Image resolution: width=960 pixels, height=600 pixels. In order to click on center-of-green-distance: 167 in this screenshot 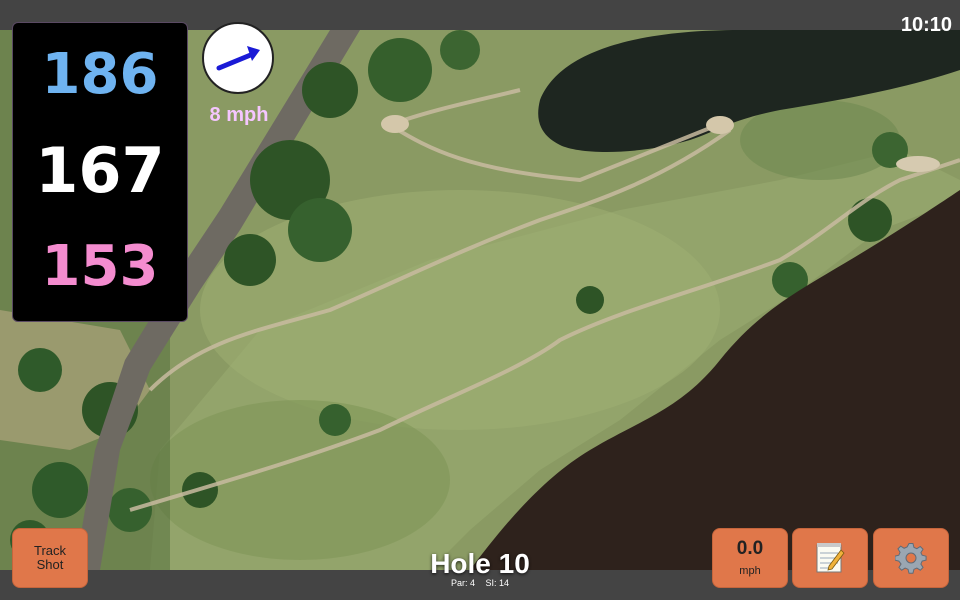, I will do `click(100, 170)`.